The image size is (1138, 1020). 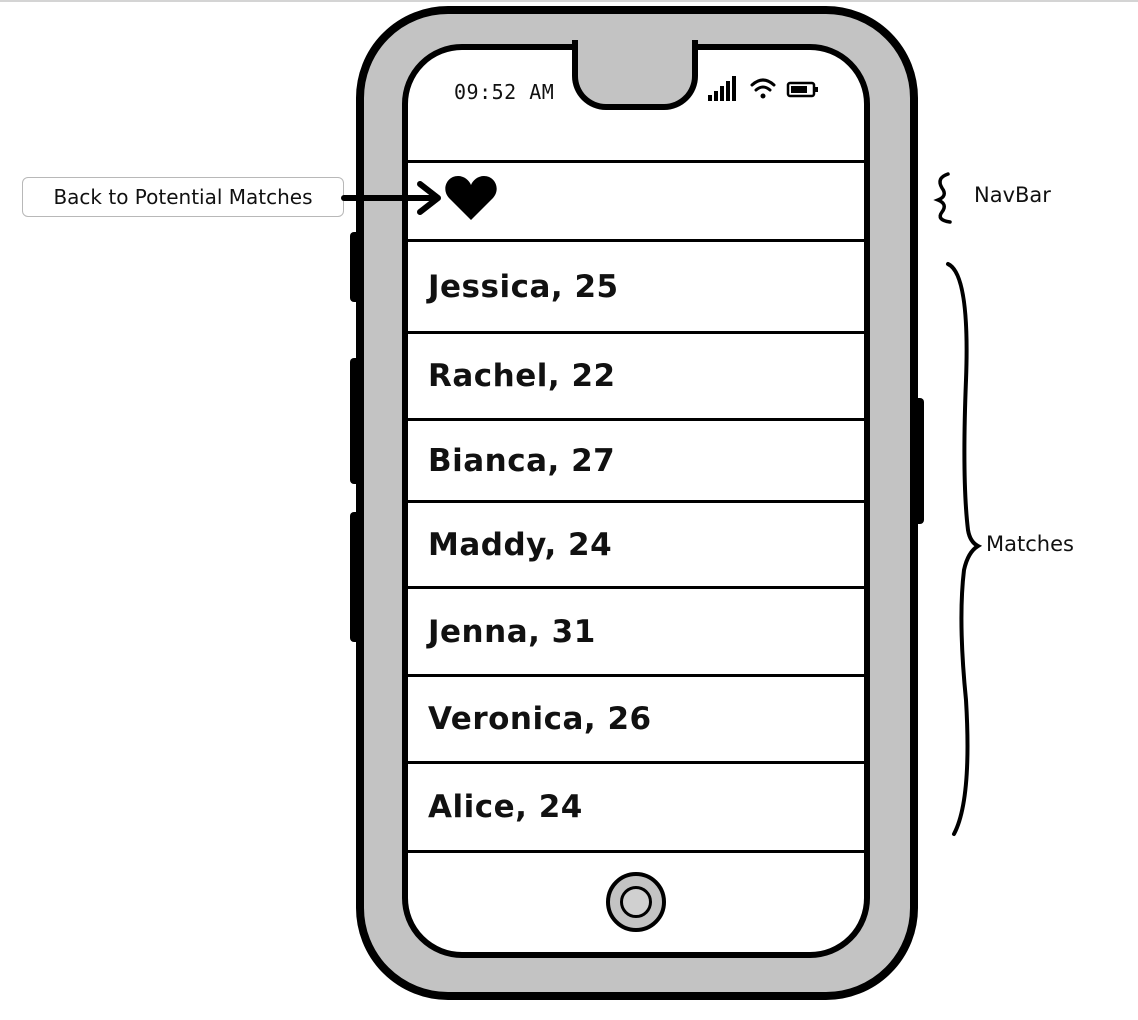 I want to click on match-name: Alice, 24, so click(x=505, y=807).